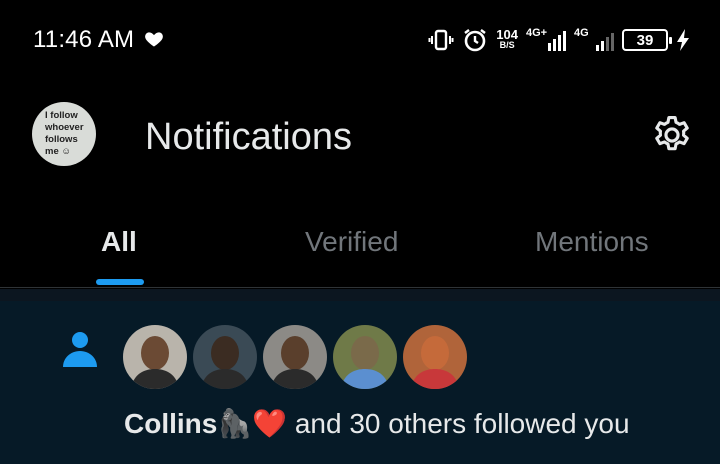  What do you see at coordinates (154, 39) in the screenshot?
I see `heart-icon` at bounding box center [154, 39].